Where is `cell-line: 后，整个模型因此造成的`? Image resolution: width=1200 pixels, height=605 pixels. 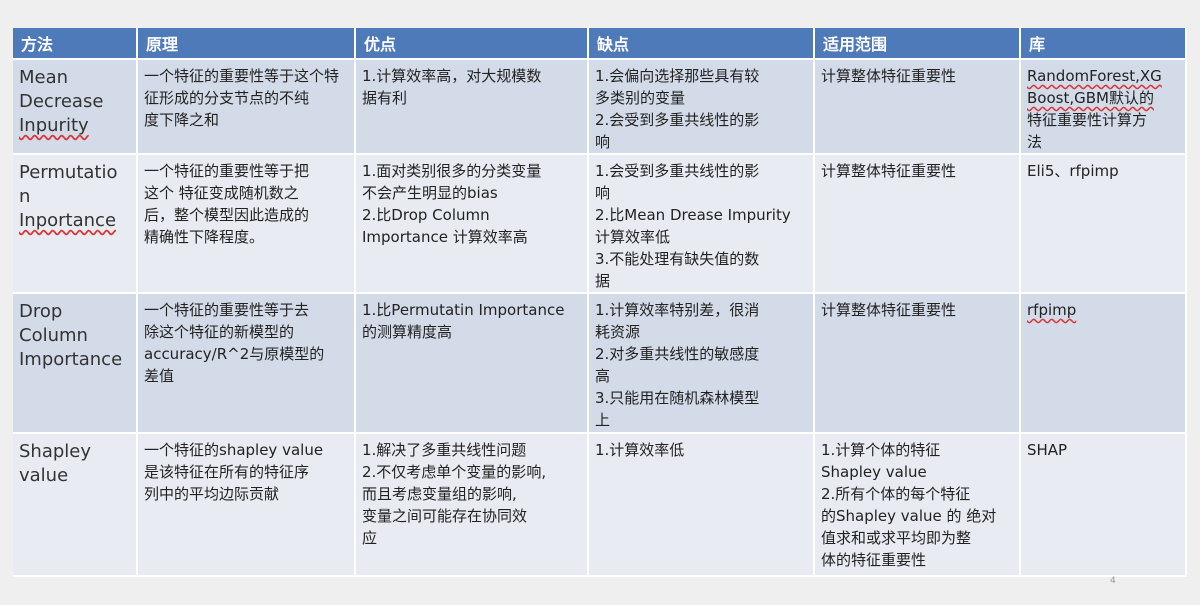
cell-line: 后，整个模型因此造成的 is located at coordinates (227, 215).